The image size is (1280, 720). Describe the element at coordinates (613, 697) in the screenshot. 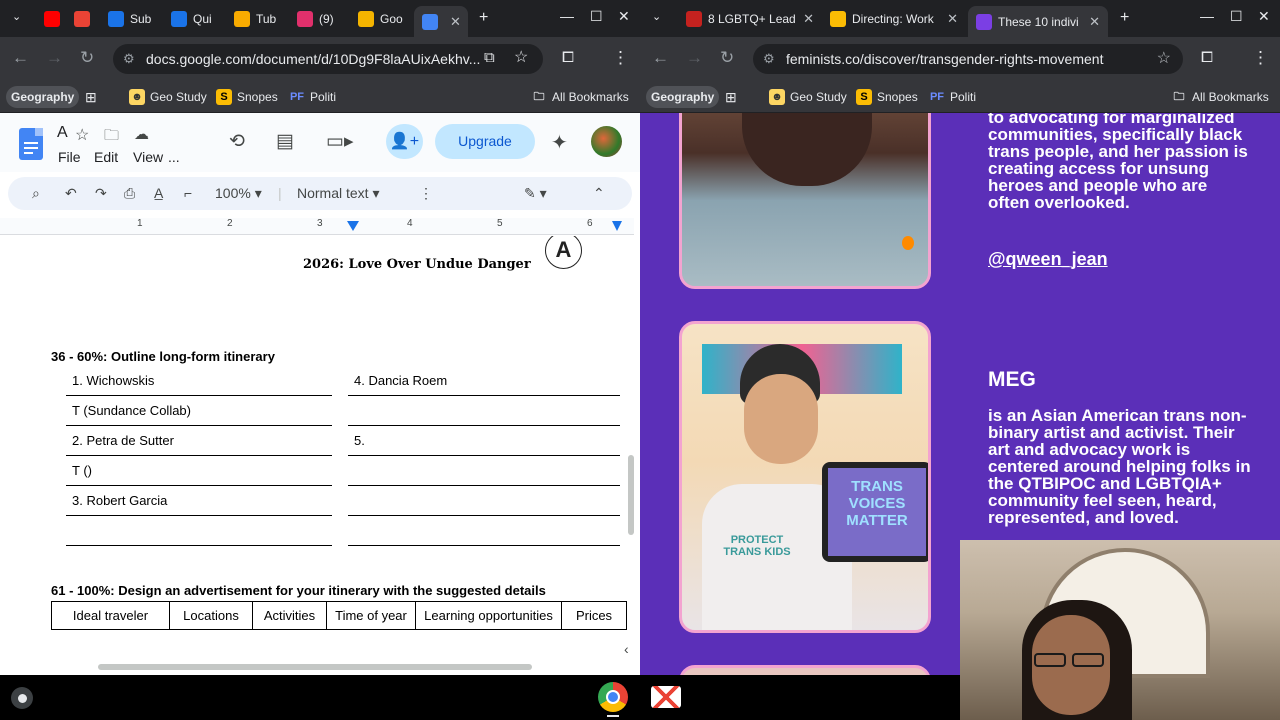

I see `chrome-icon` at that location.